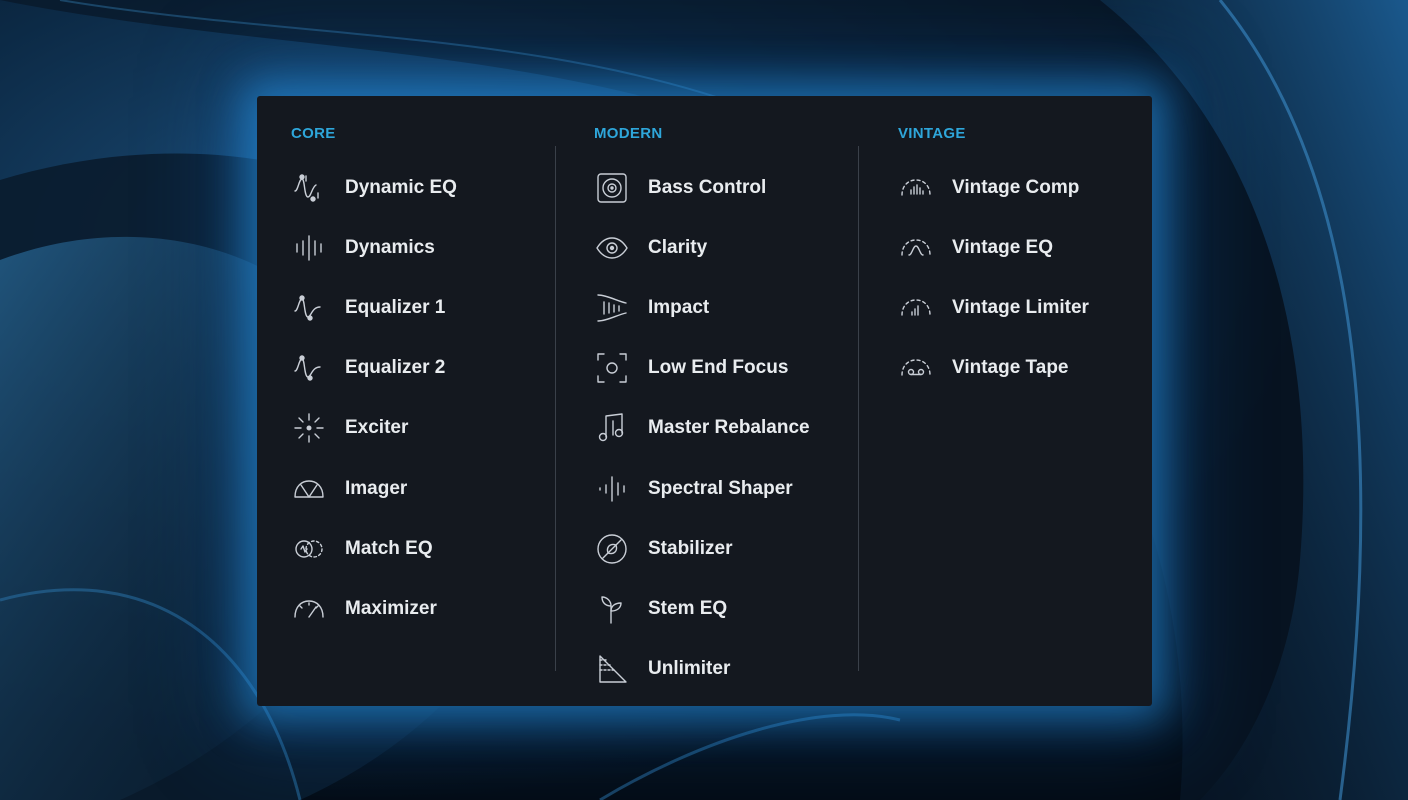 Image resolution: width=1408 pixels, height=800 pixels. Describe the element at coordinates (421, 428) in the screenshot. I see `menu-item-exciter: Exciter` at that location.